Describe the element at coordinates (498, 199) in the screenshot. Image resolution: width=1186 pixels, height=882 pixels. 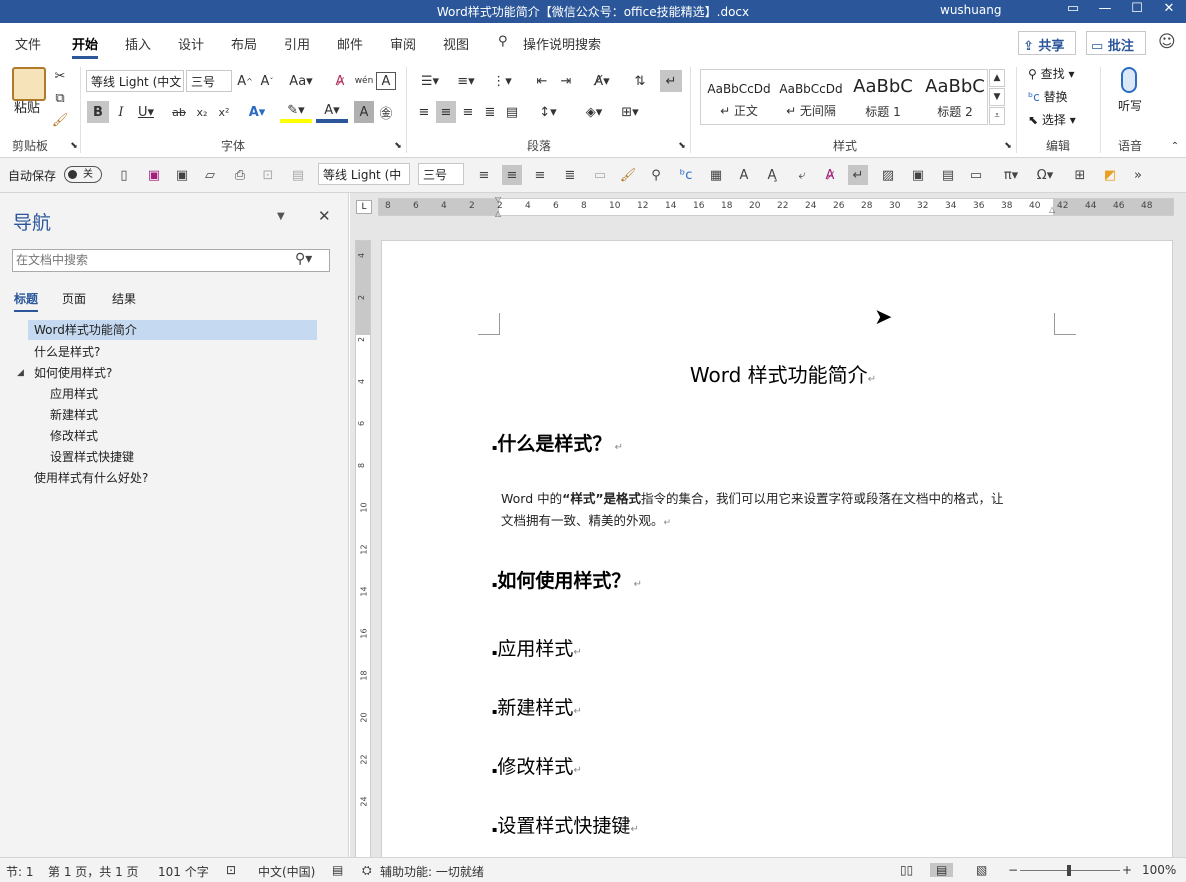
I see `first-line-indent-marker: ▽` at that location.